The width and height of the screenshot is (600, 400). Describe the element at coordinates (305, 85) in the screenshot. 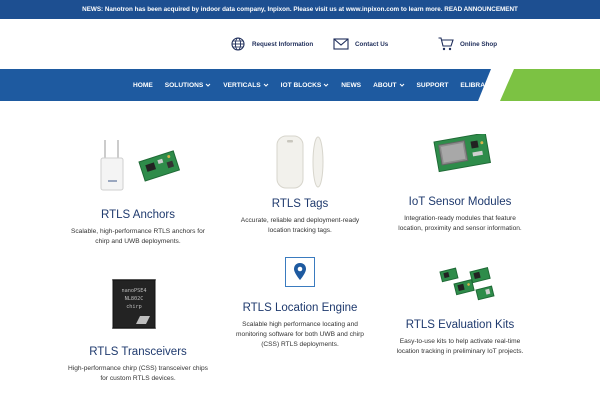

I see `nav-iot-blocks: IOT BLOCKS` at that location.